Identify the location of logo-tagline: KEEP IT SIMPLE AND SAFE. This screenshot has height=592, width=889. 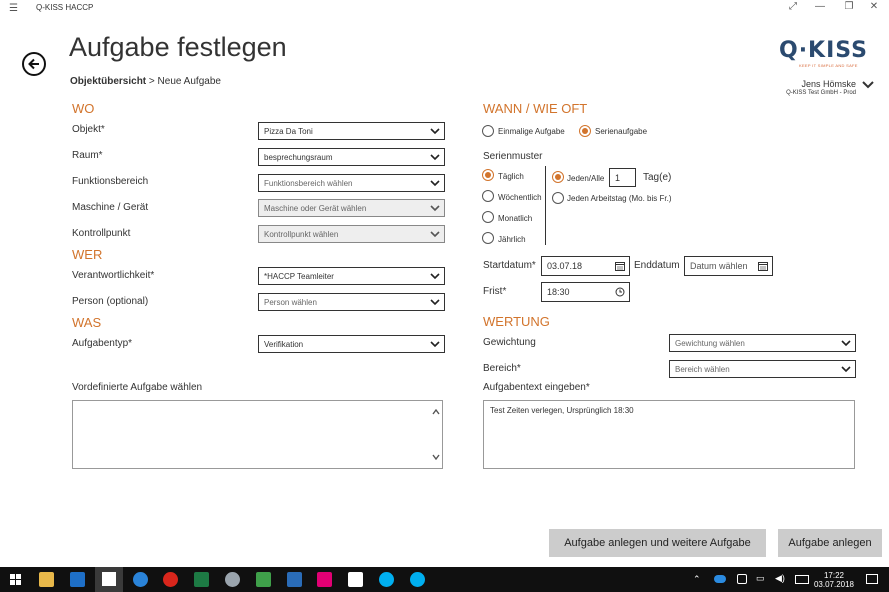
(828, 65).